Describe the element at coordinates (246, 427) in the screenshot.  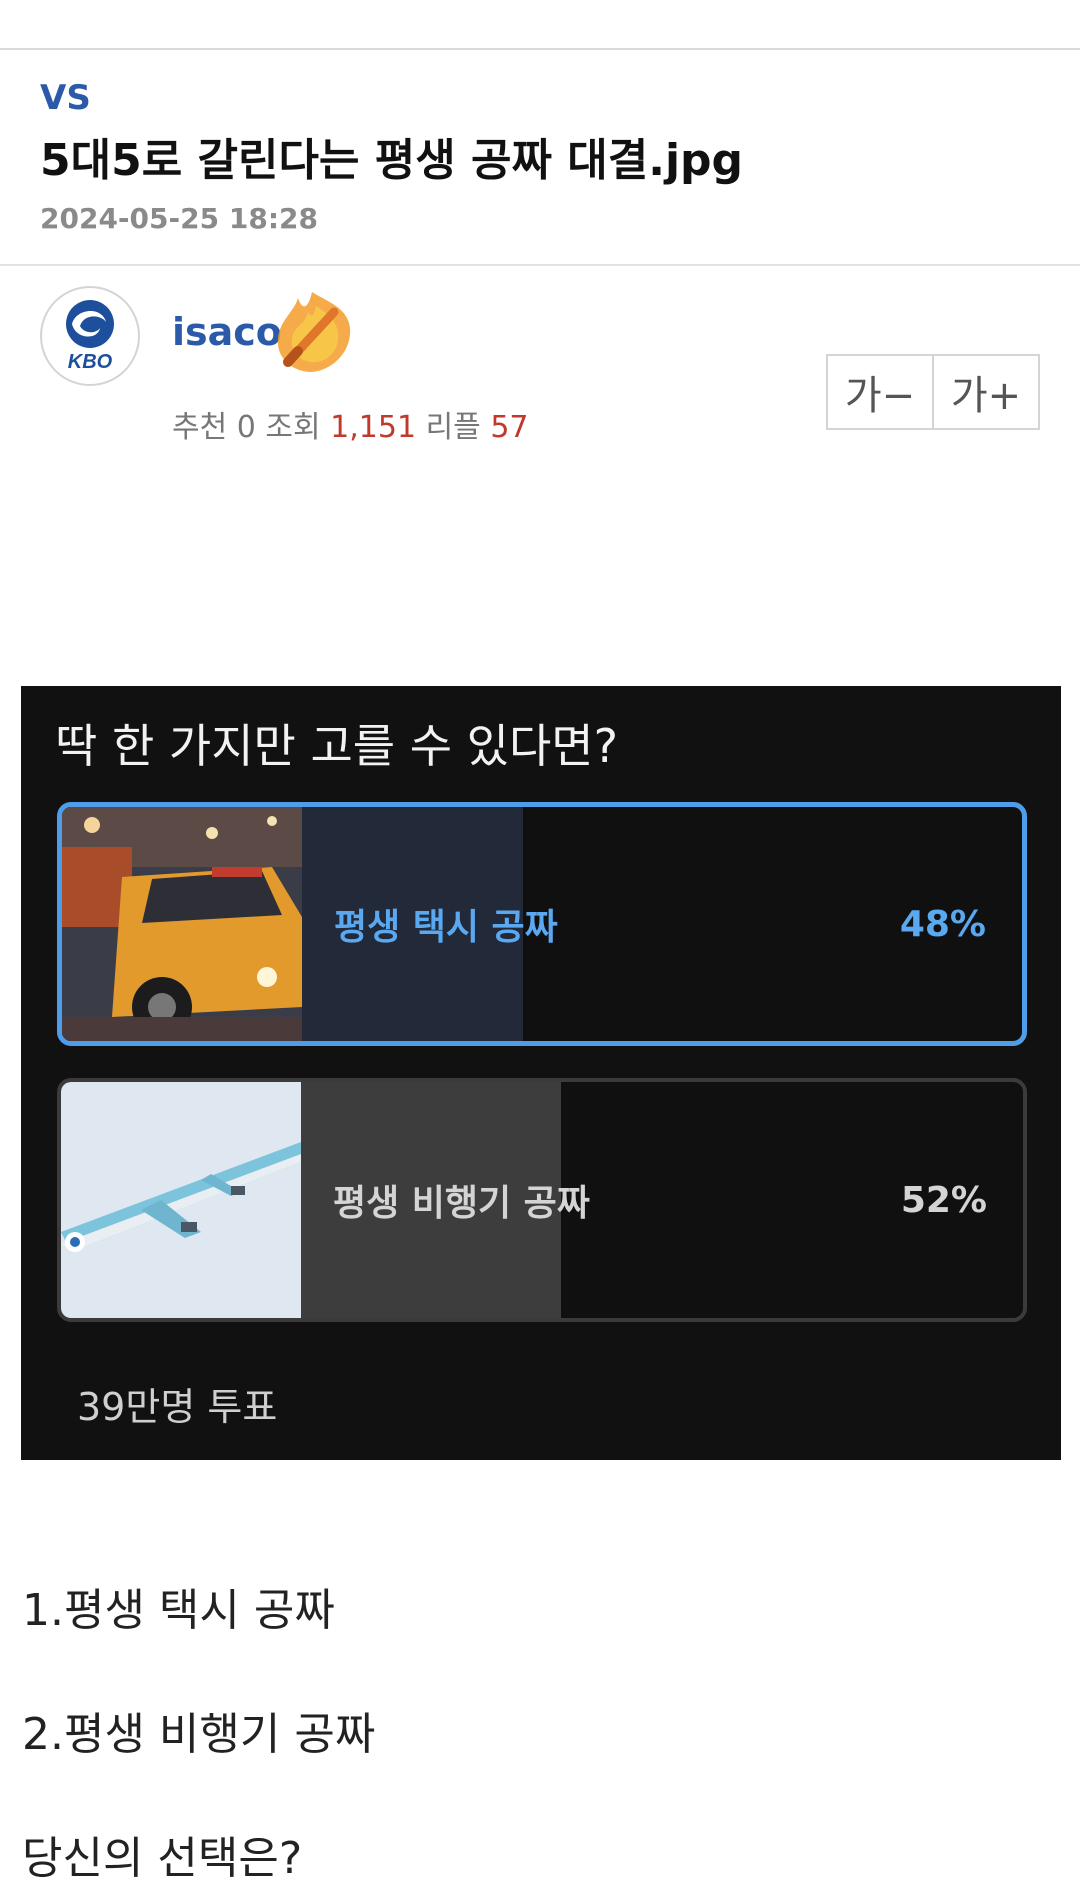
I see `recommend-count: 0` at that location.